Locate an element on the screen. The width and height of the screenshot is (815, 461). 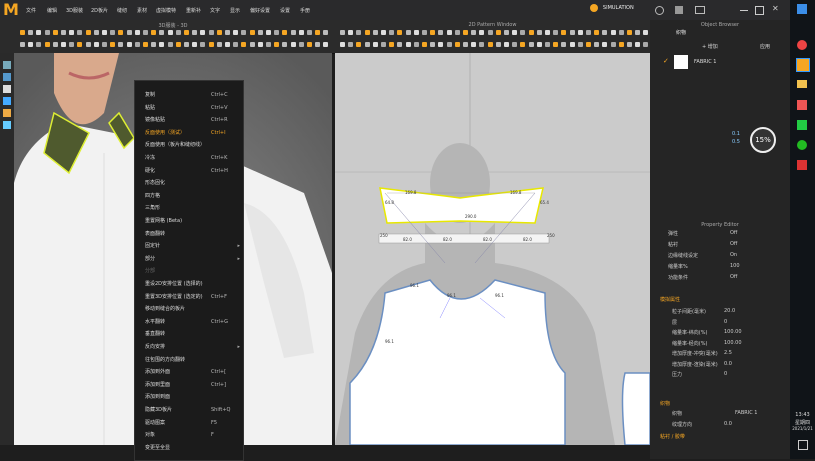
menu-item: 文件 is located at coordinates (31, 10).